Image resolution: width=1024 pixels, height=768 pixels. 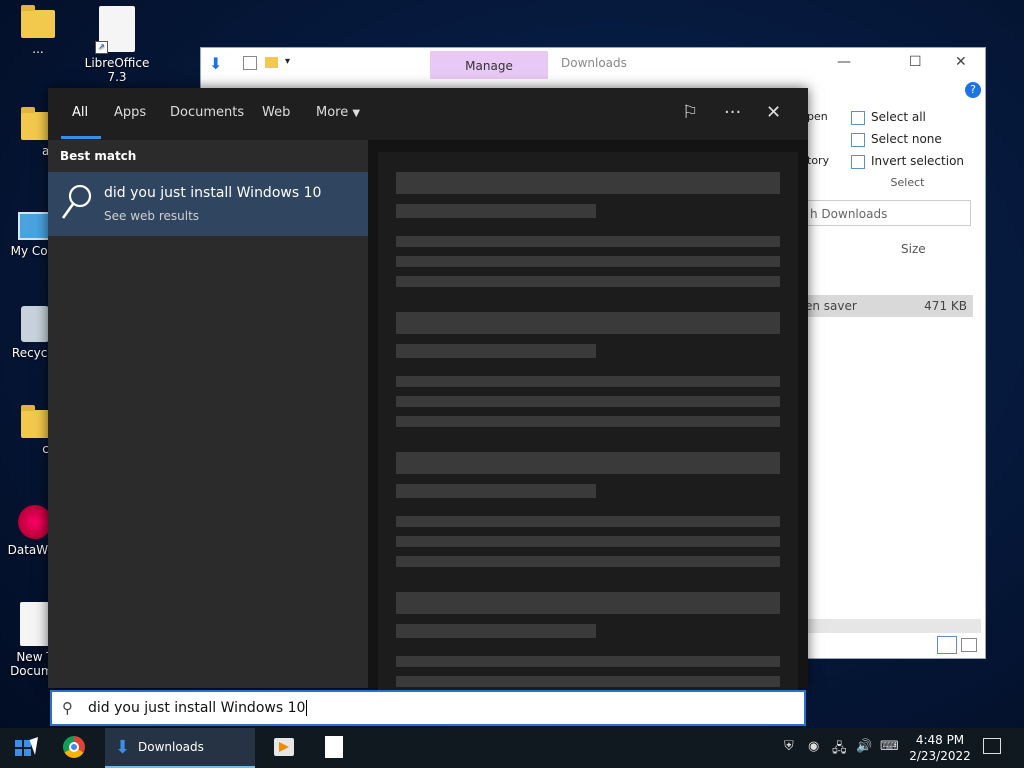 I want to click on taskbar-downloads-button: ⬇ Downloads, so click(x=180, y=748).